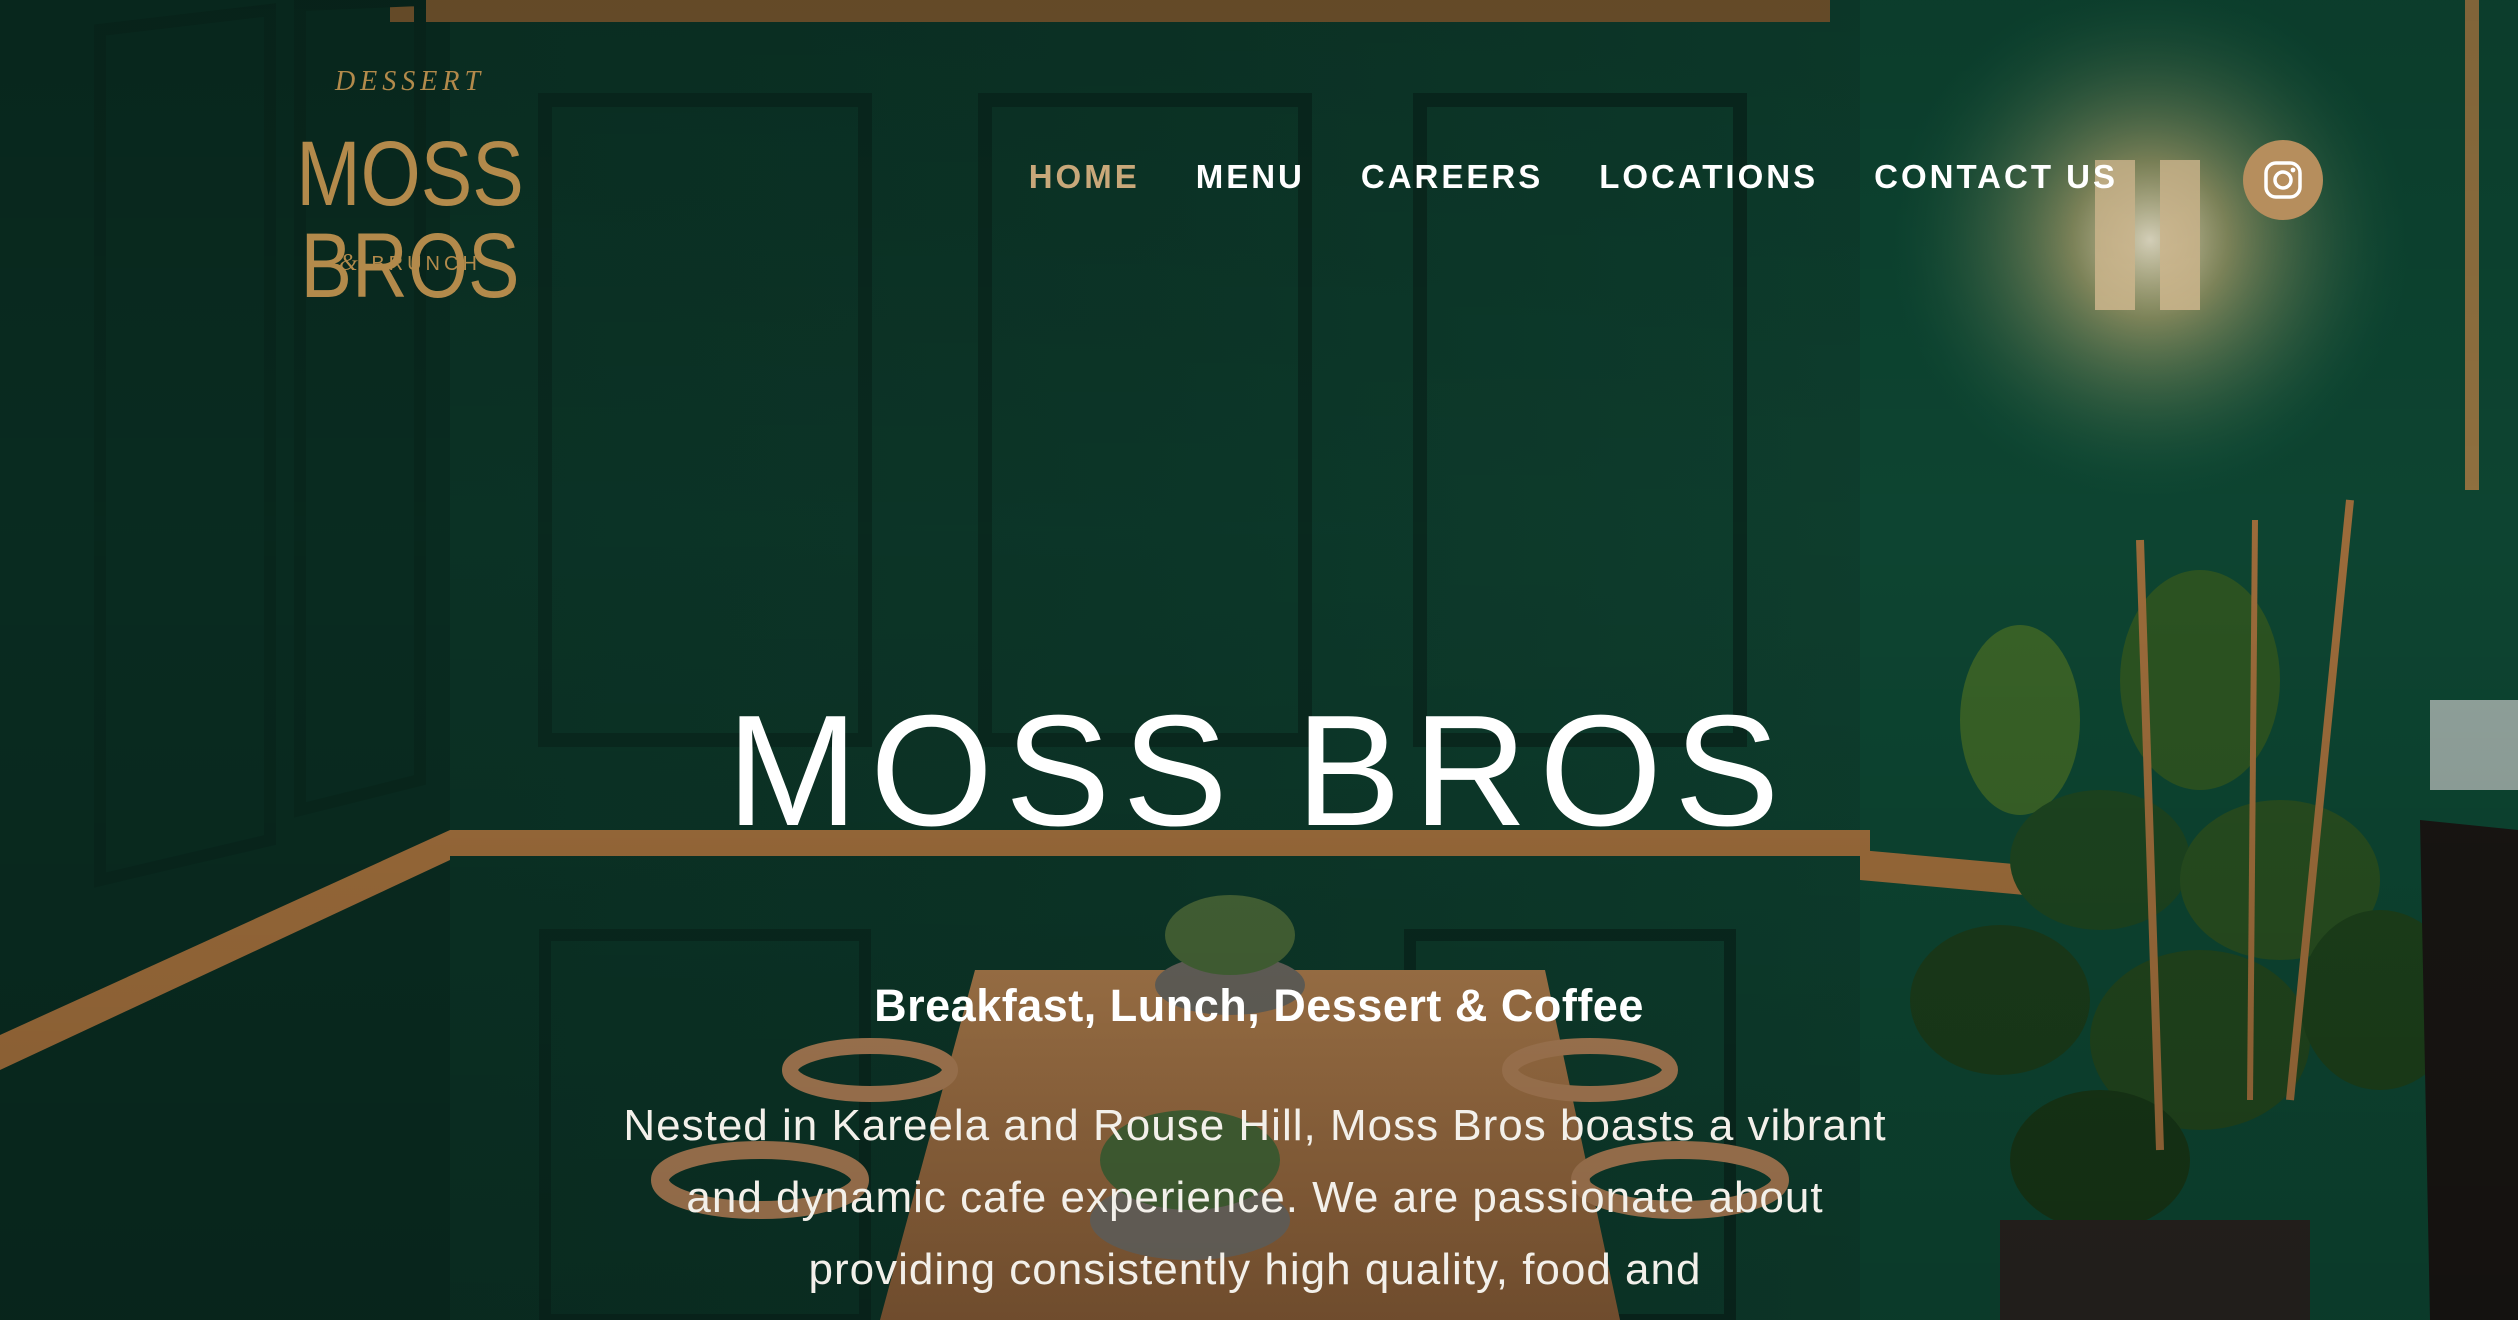 The width and height of the screenshot is (2518, 1320). I want to click on logo-ampersand: &, so click(350, 263).